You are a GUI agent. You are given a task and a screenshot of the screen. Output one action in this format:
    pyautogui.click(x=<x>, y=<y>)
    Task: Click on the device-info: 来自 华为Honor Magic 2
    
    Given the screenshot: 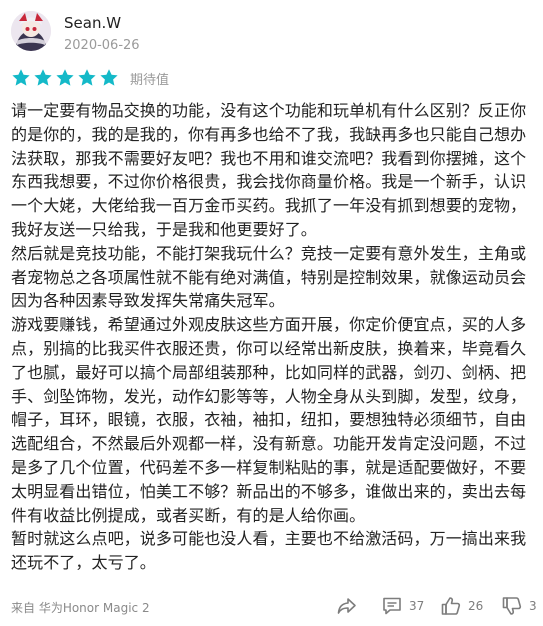 What is the action you would take?
    pyautogui.click(x=80, y=608)
    